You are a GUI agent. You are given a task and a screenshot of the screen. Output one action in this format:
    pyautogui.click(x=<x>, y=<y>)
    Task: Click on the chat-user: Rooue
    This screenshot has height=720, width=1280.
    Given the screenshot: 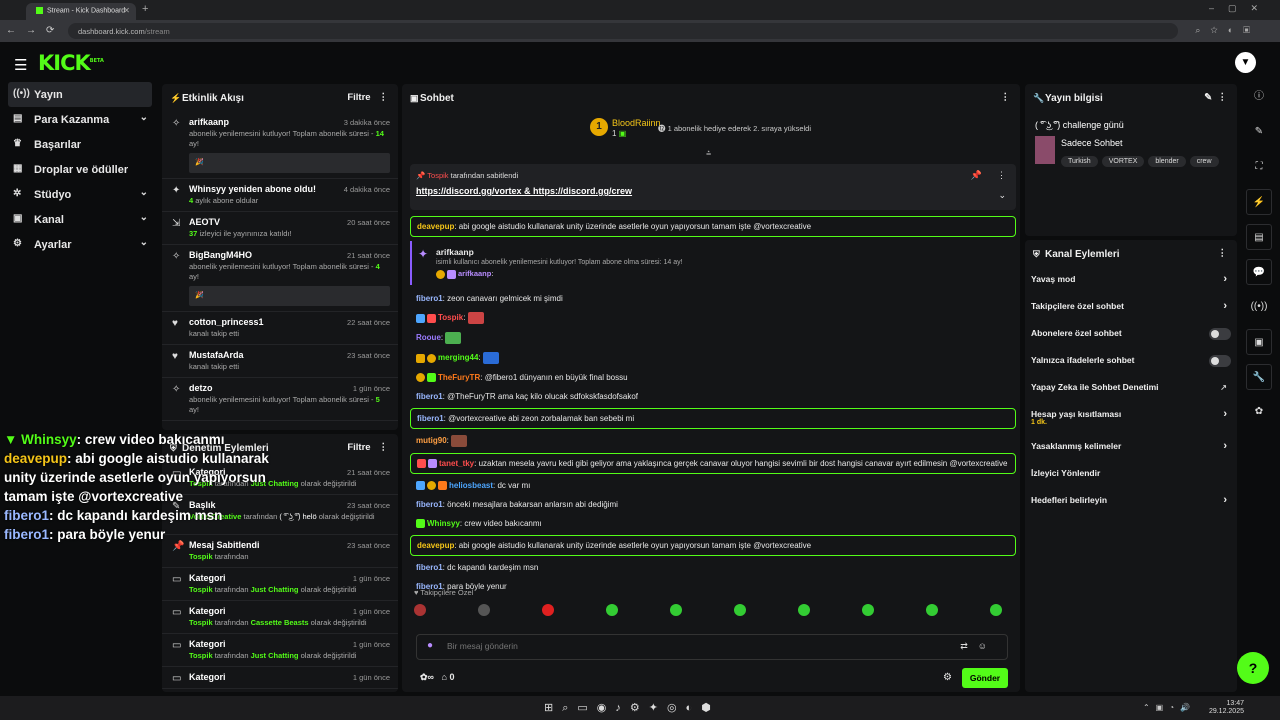 What is the action you would take?
    pyautogui.click(x=428, y=337)
    